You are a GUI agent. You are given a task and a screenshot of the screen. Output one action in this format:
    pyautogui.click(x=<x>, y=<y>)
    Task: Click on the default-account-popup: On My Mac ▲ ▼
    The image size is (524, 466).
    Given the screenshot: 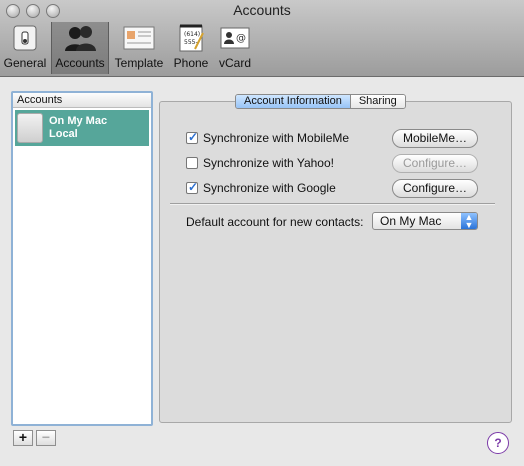 What is the action you would take?
    pyautogui.click(x=425, y=221)
    